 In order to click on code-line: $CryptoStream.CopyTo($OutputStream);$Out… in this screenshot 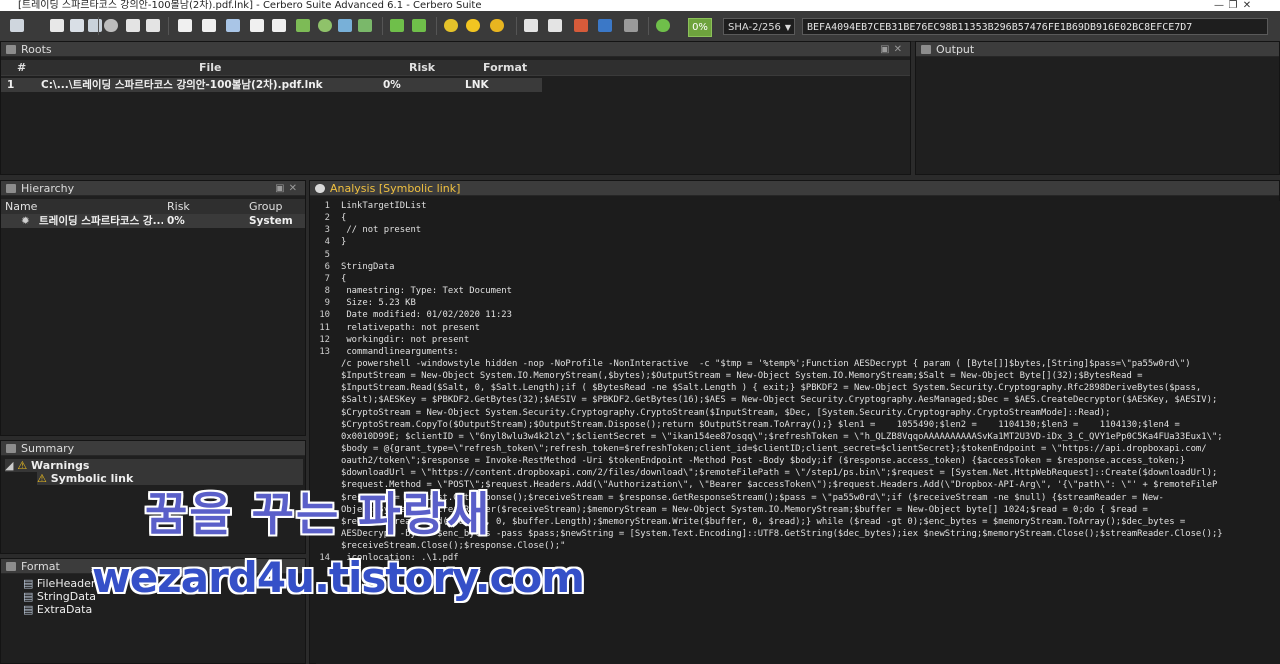, I will do `click(760, 425)`.